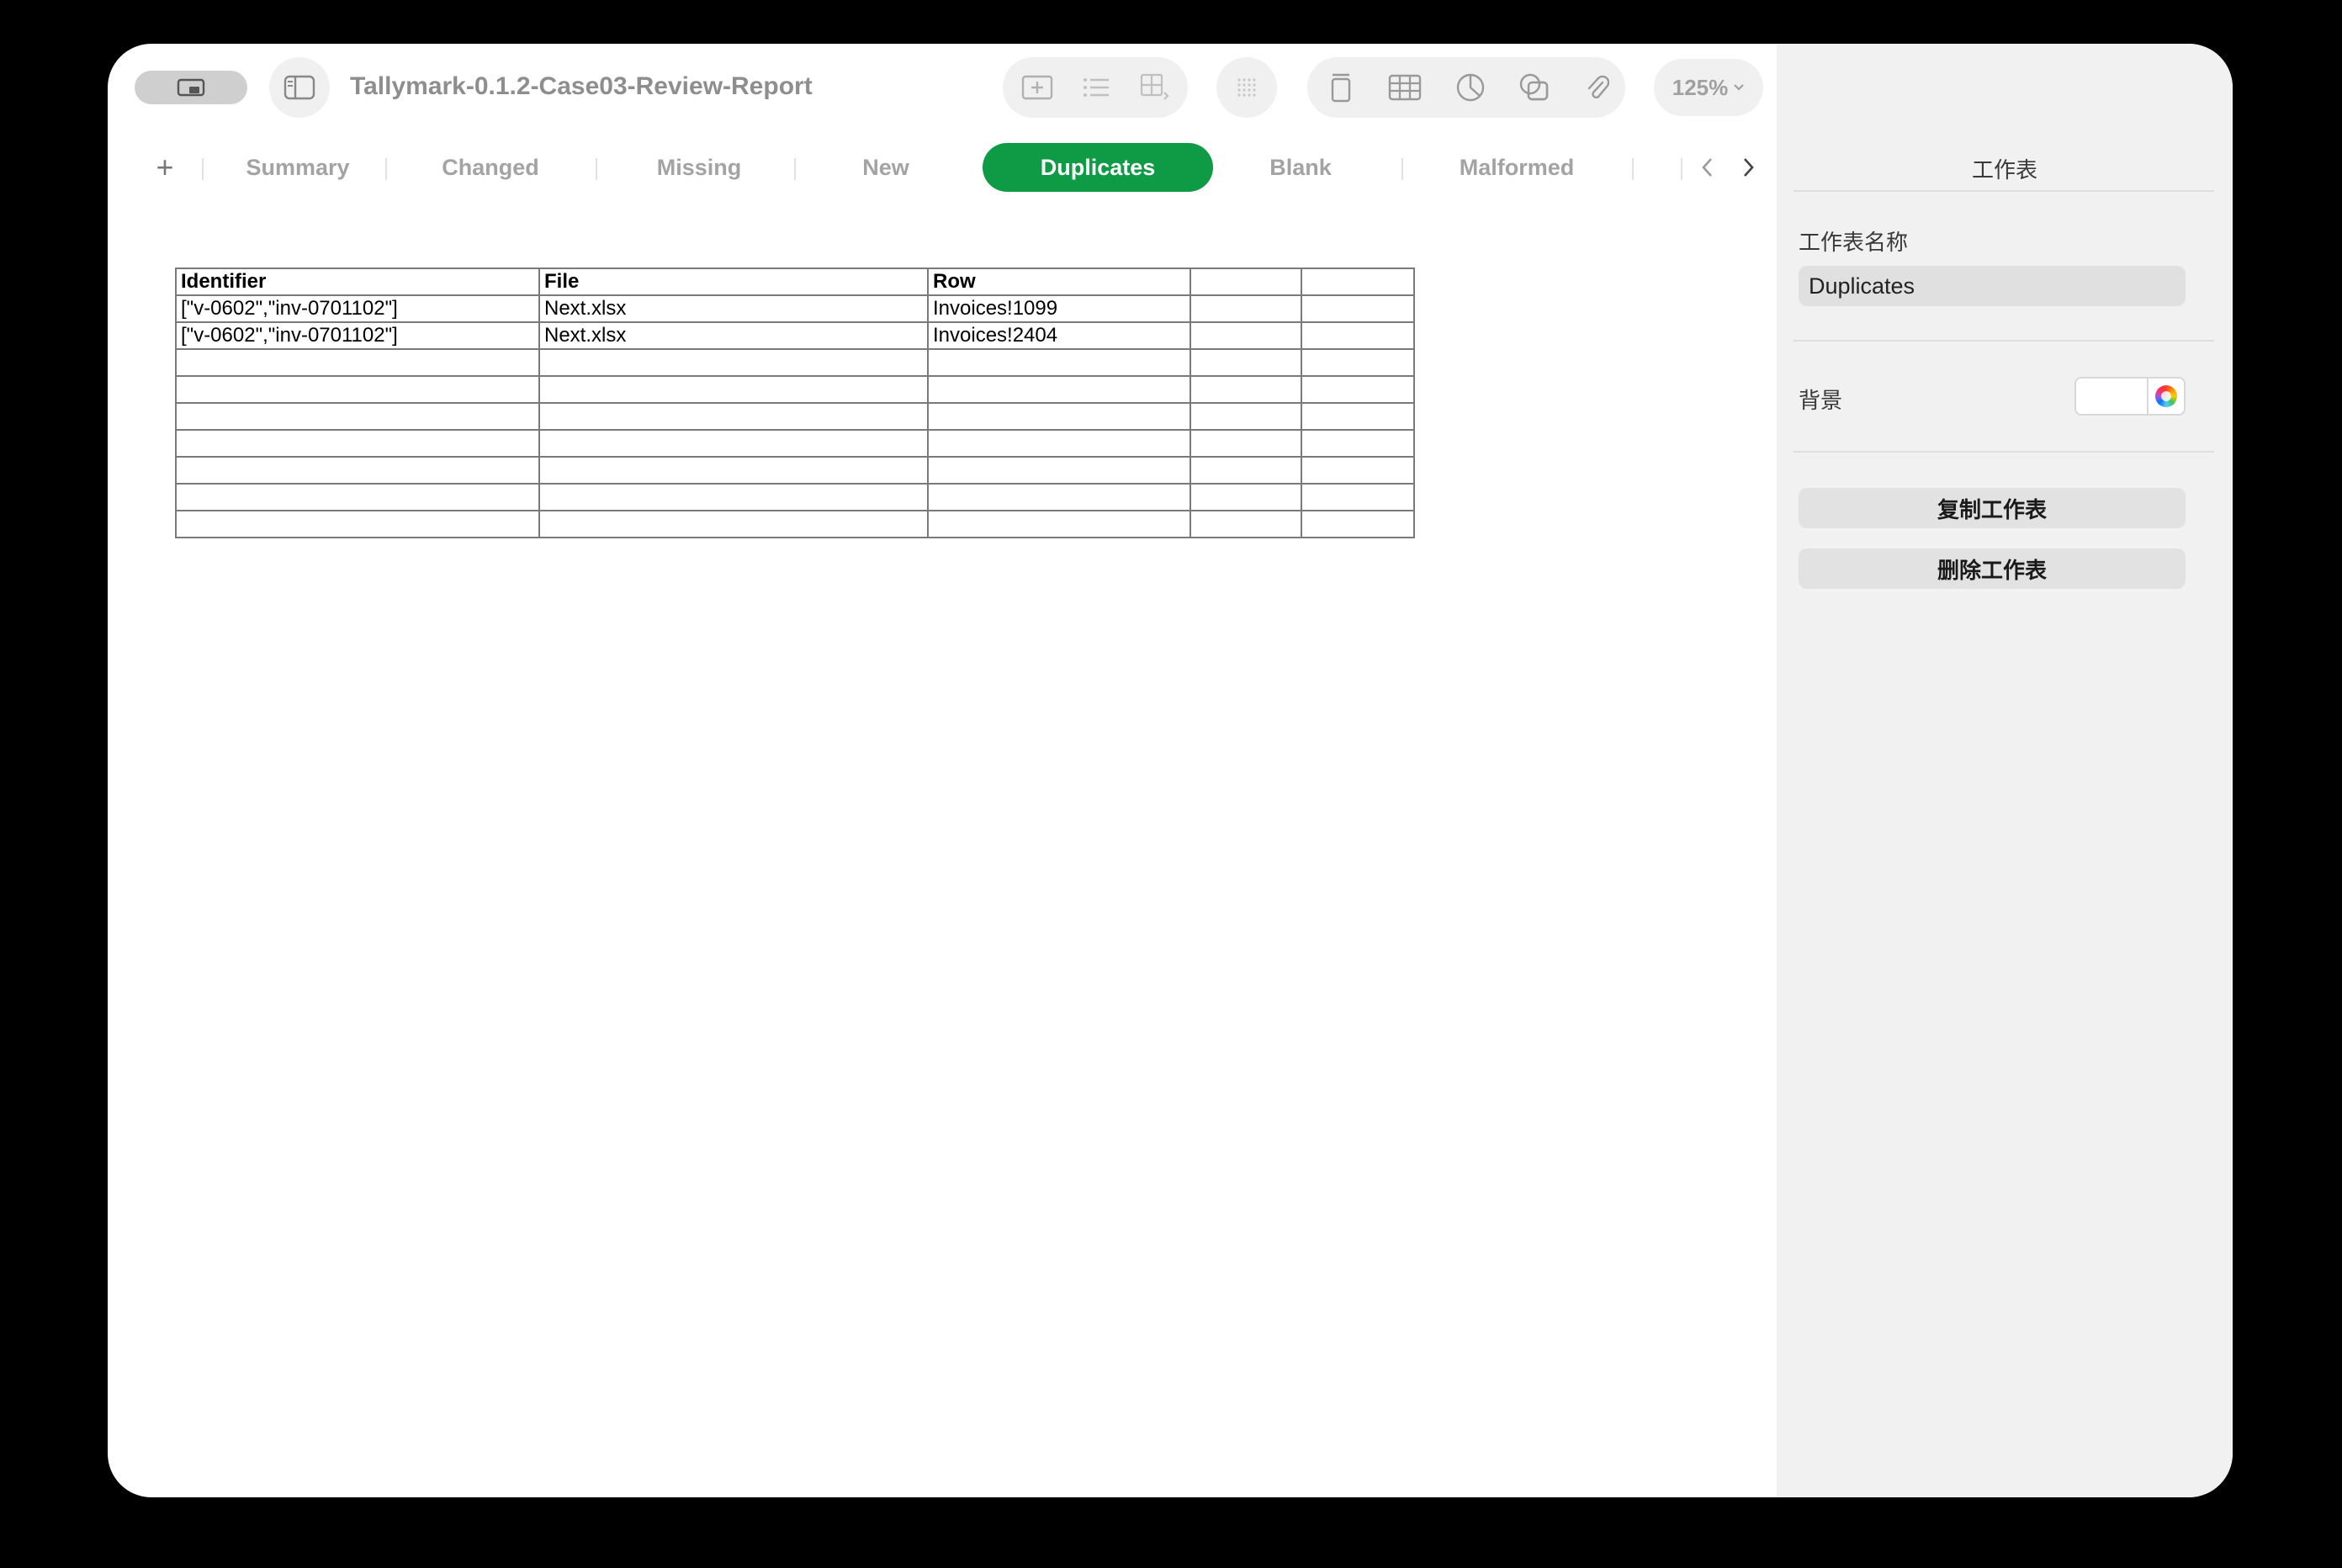 The image size is (2342, 1568). Describe the element at coordinates (1155, 87) in the screenshot. I see `table-options-button` at that location.